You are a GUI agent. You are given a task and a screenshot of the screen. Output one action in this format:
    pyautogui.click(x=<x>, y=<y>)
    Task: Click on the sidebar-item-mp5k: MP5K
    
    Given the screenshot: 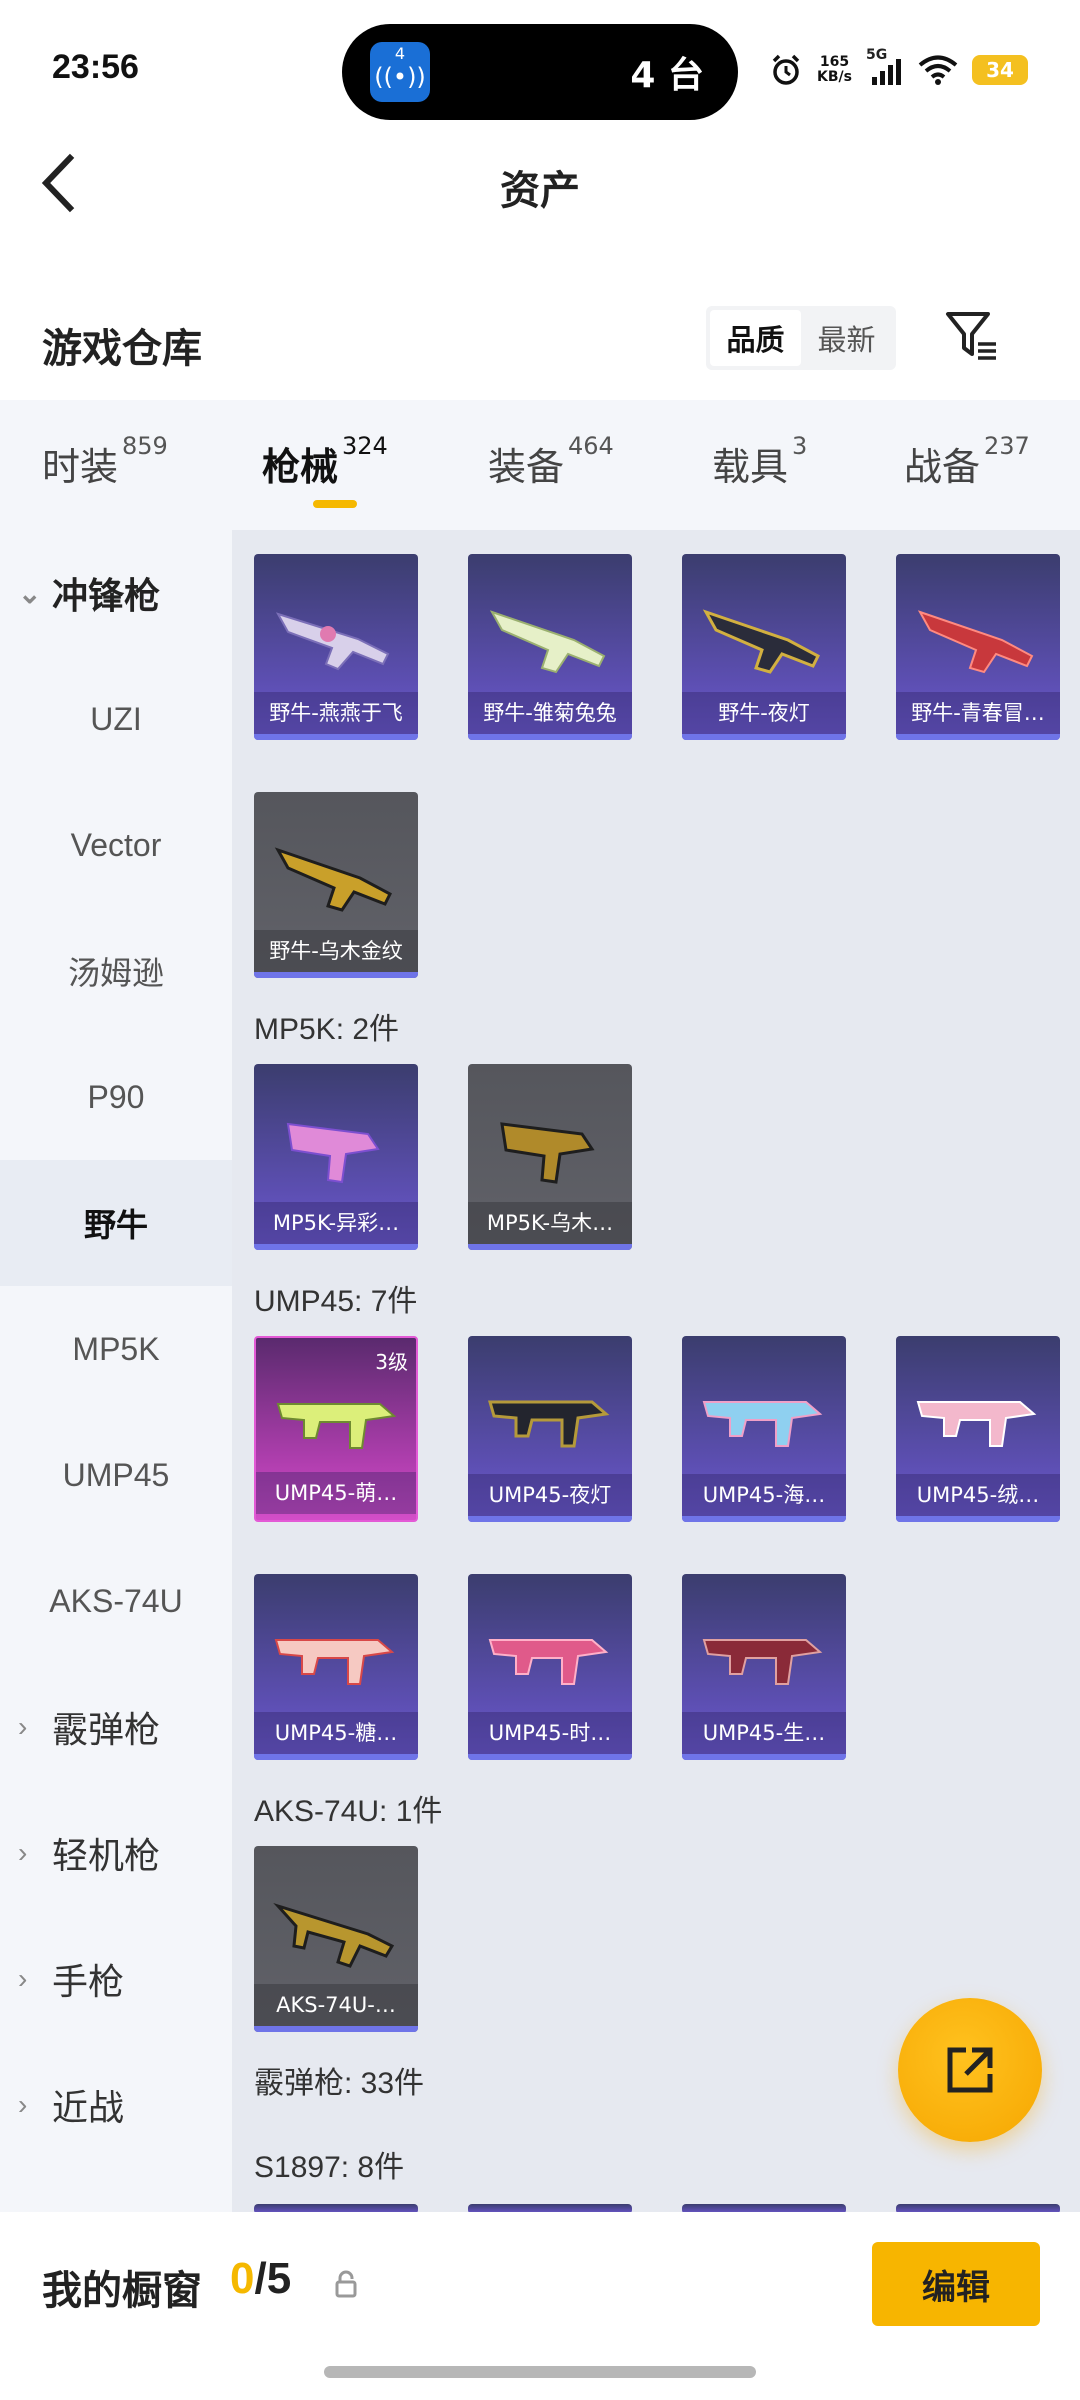 What is the action you would take?
    pyautogui.click(x=116, y=1349)
    